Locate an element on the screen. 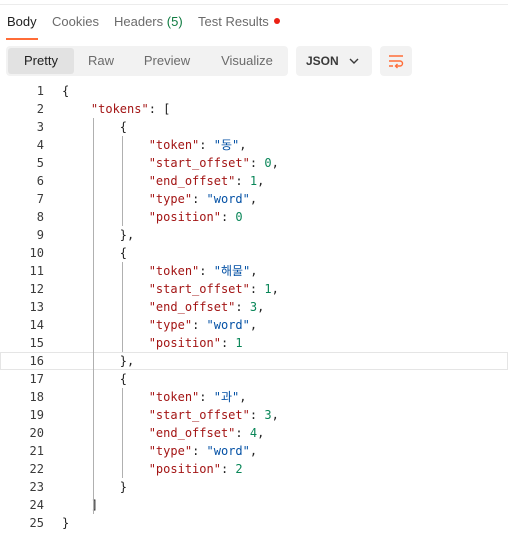 This screenshot has width=508, height=539. line-number: 25 is located at coordinates (36, 523).